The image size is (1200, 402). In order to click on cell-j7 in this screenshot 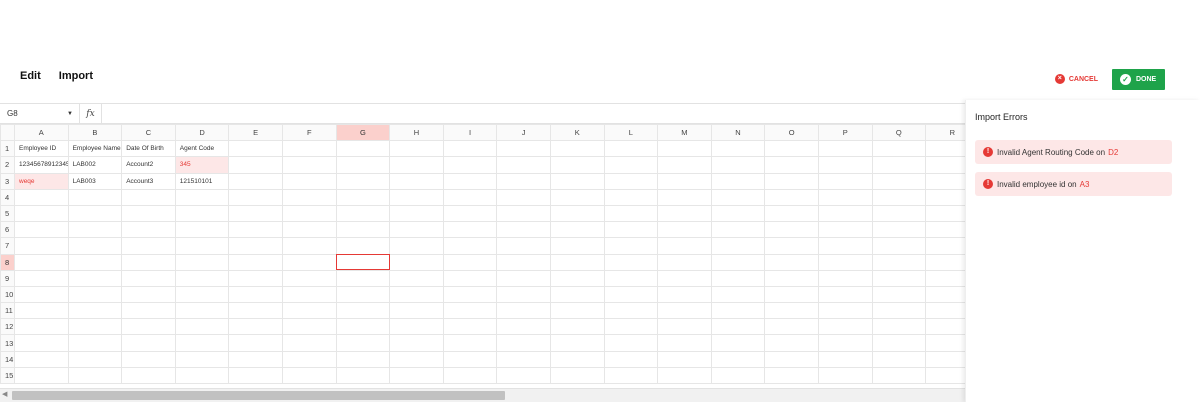, I will do `click(523, 246)`.